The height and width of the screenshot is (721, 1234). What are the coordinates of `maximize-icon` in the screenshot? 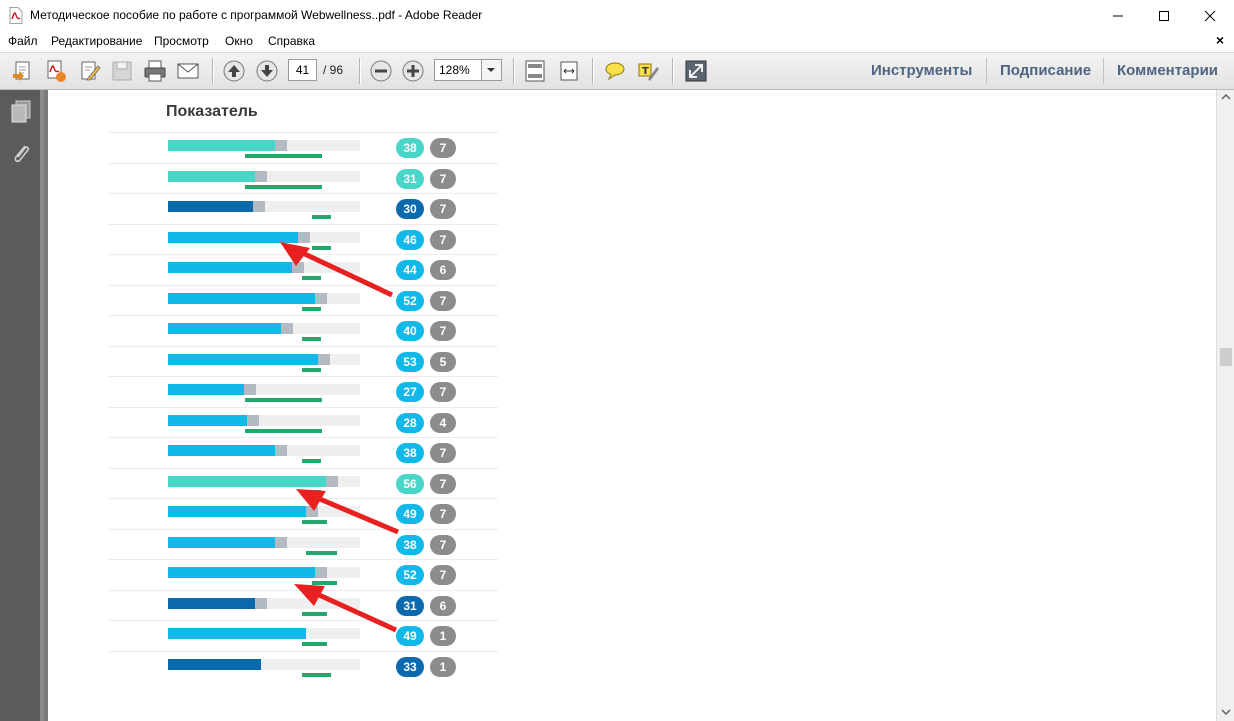 It's located at (1164, 16).